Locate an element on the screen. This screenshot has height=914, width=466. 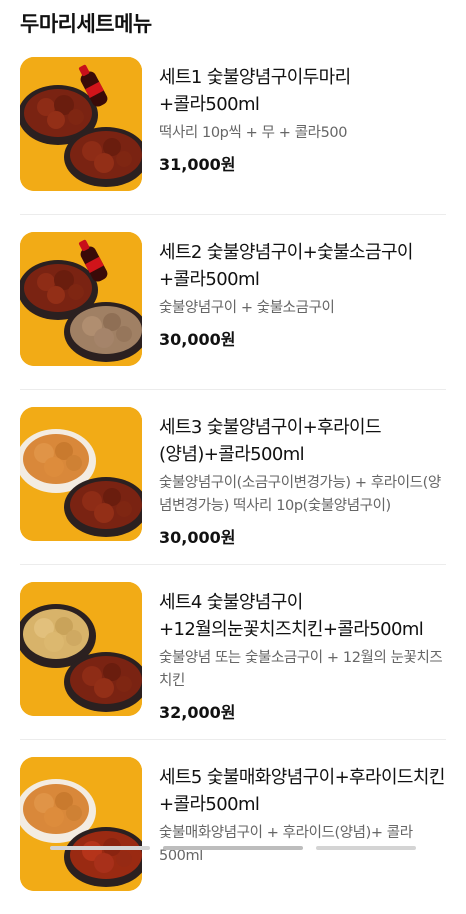
menu-item-description: 떡사리 10p씩 + 무 + 콜라500 is located at coordinates (253, 133).